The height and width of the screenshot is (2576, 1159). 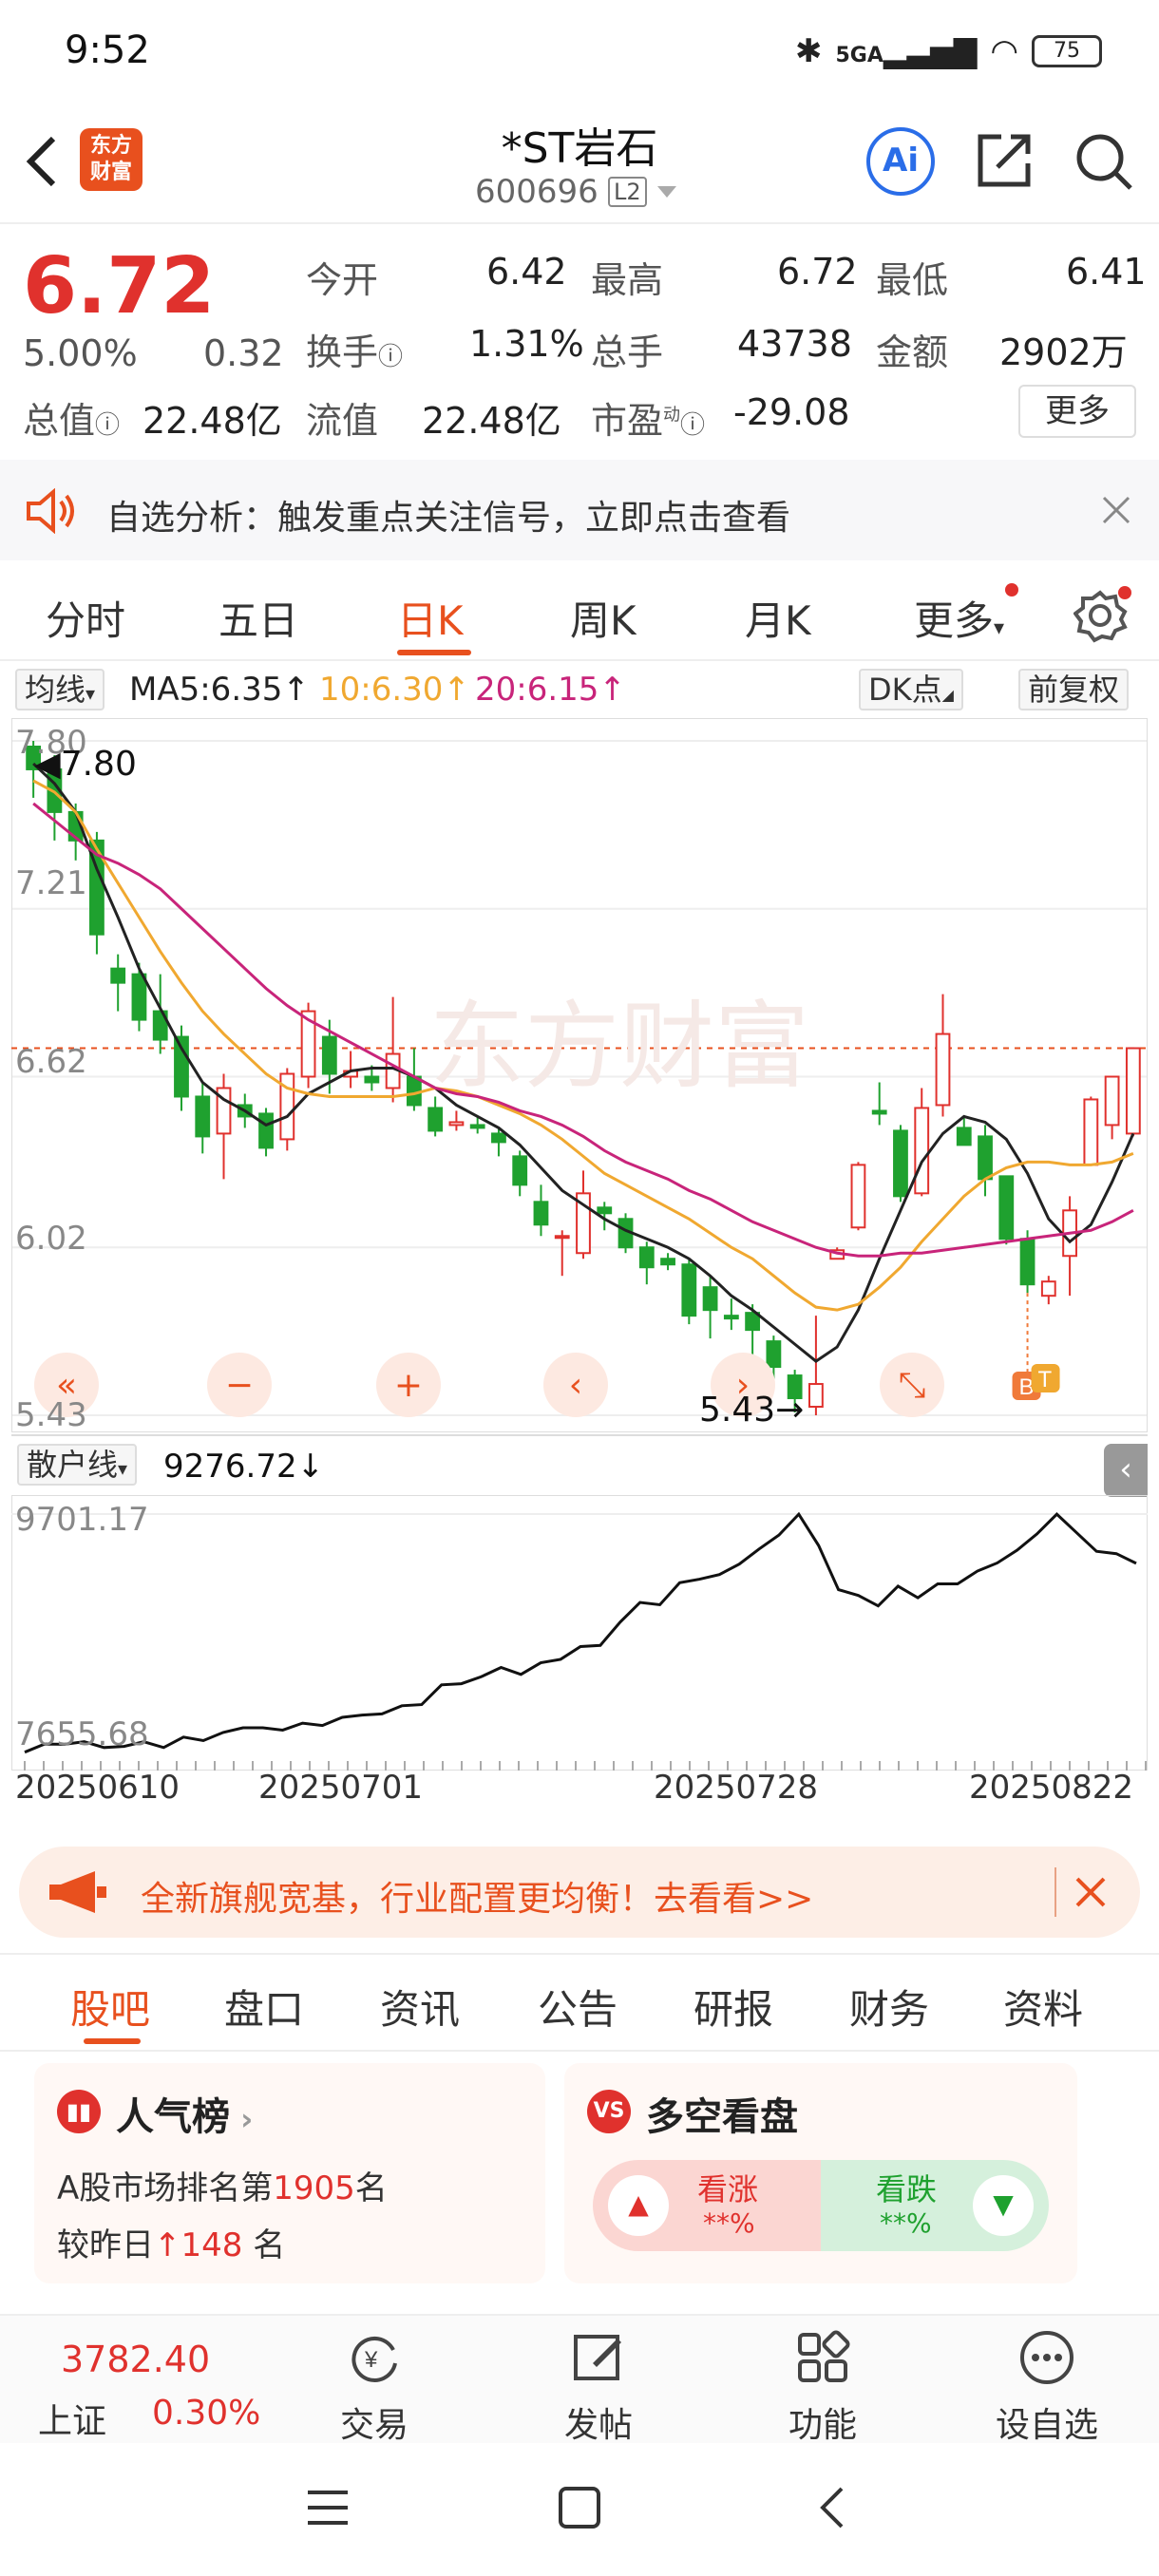 I want to click on zoom-in-icon: +, so click(x=408, y=1385).